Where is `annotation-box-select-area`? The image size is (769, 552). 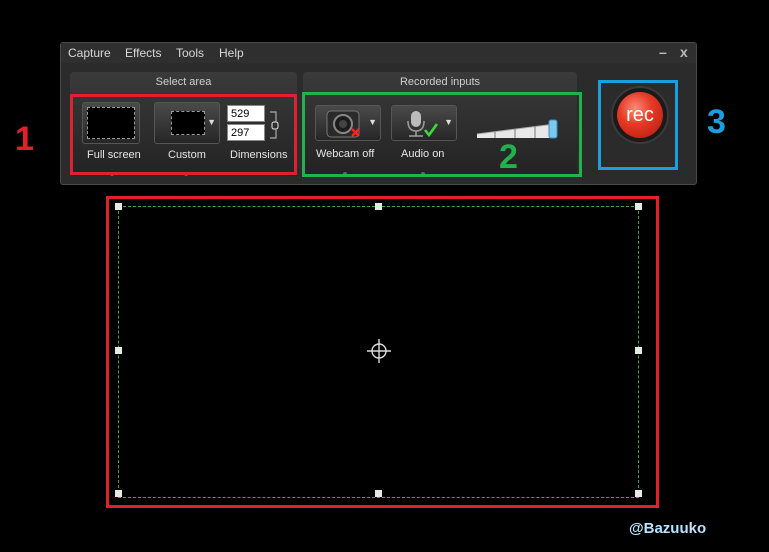 annotation-box-select-area is located at coordinates (183, 134).